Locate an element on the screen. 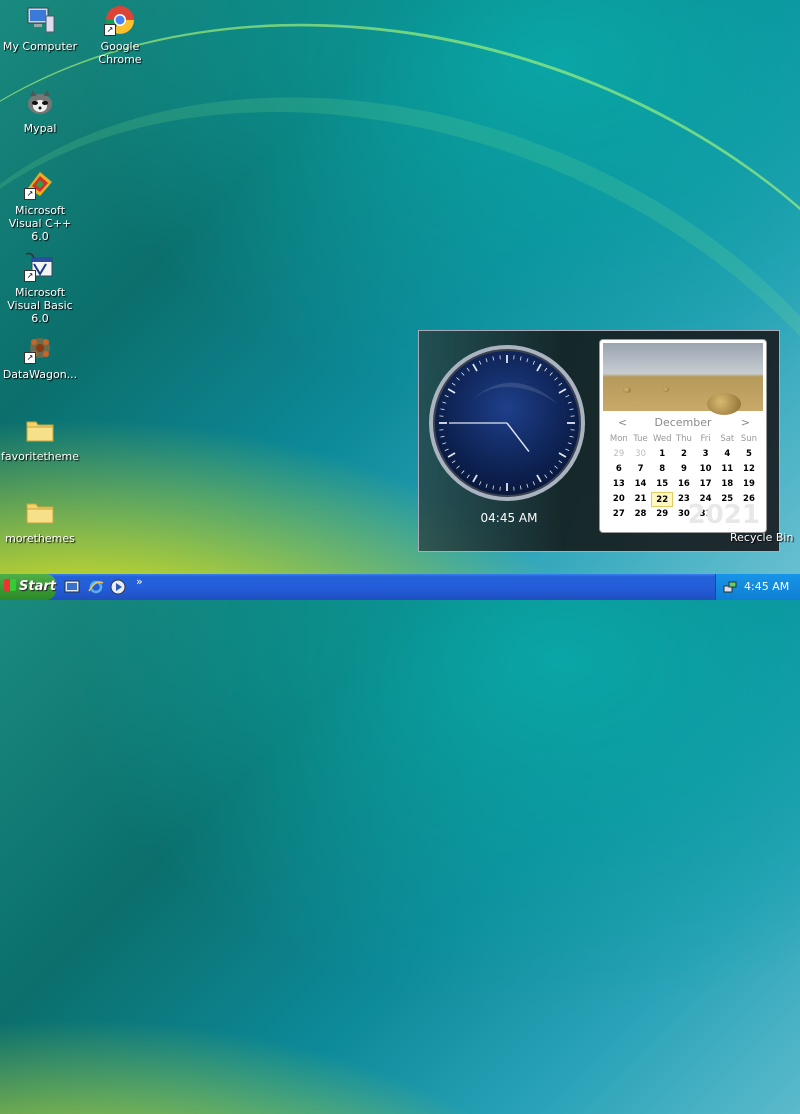  calendar-week-row: 6789101112 is located at coordinates (684, 469).